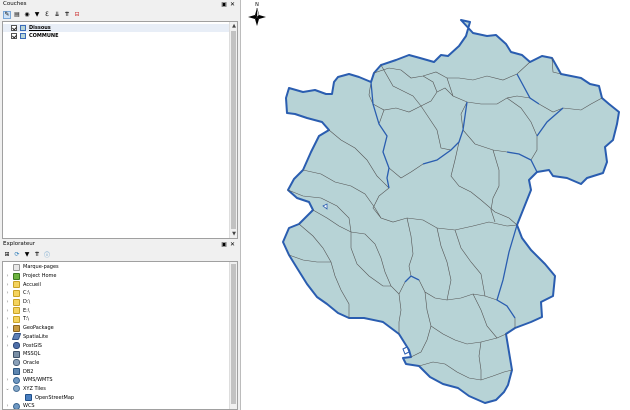 The image size is (630, 410). Describe the element at coordinates (36, 336) in the screenshot. I see `browser-item-label: SpatiaLite` at that location.